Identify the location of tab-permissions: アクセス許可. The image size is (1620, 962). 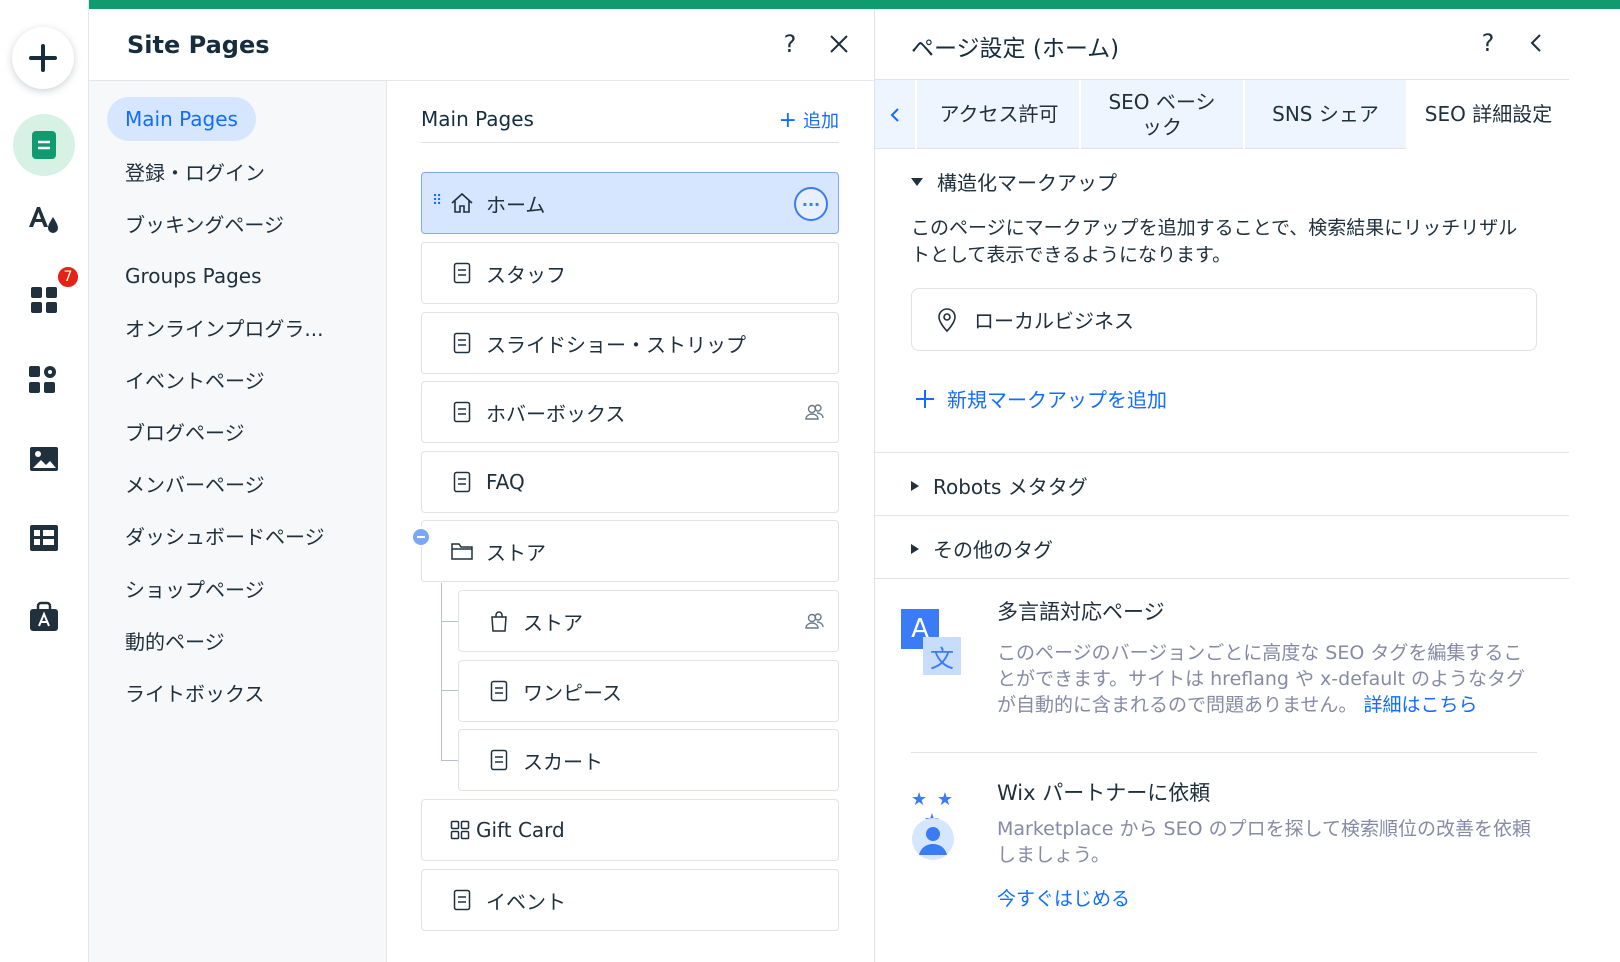
(1000, 114).